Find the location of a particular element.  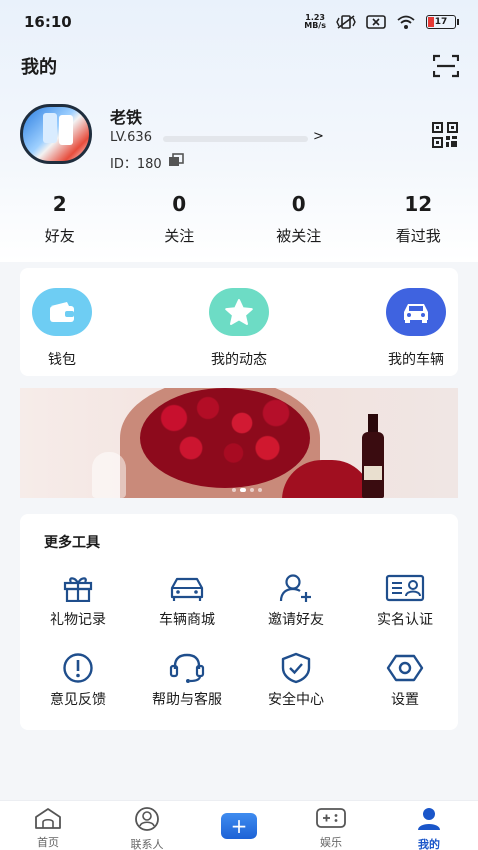

car-icon is located at coordinates (416, 312).